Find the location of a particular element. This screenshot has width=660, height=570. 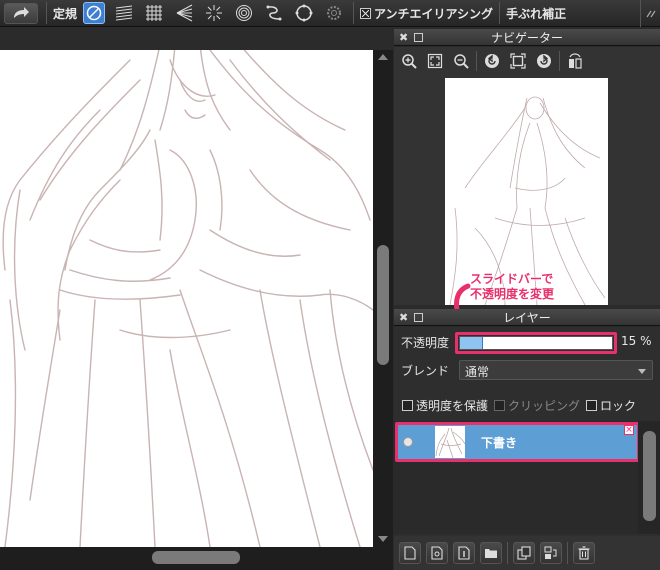

radial-ruler-button is located at coordinates (214, 13).